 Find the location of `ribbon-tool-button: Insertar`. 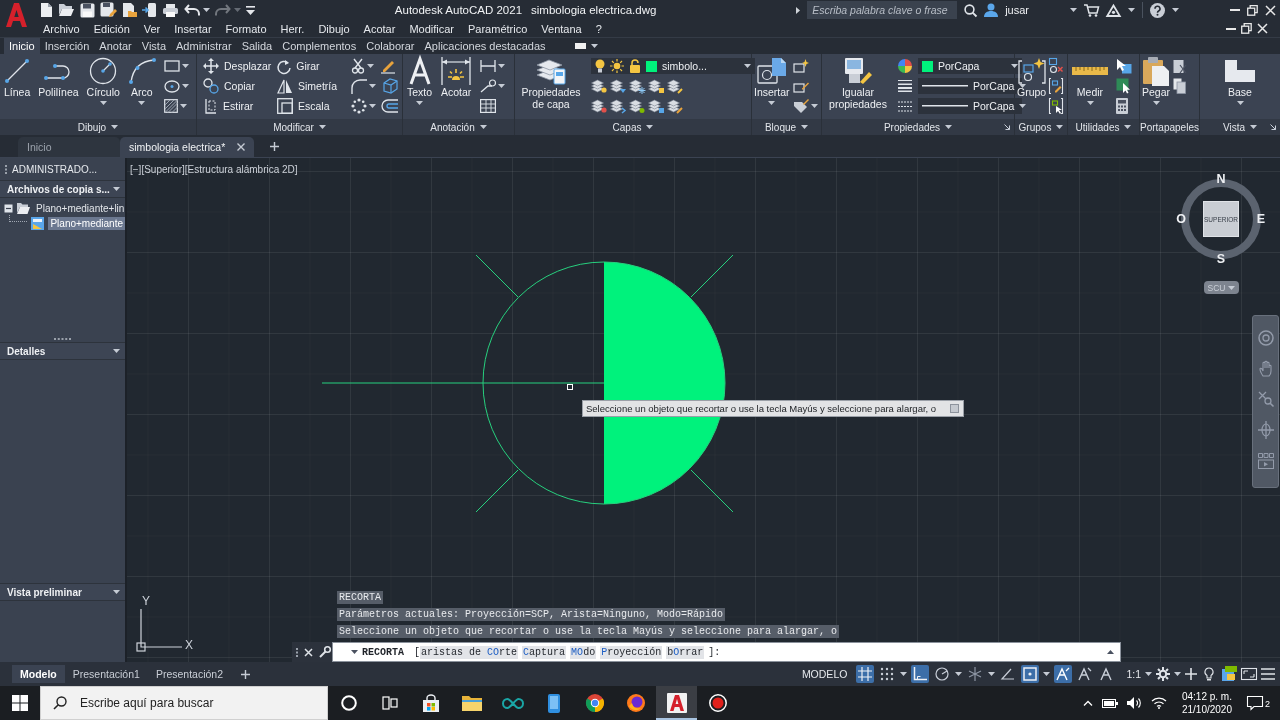

ribbon-tool-button: Insertar is located at coordinates (772, 80).